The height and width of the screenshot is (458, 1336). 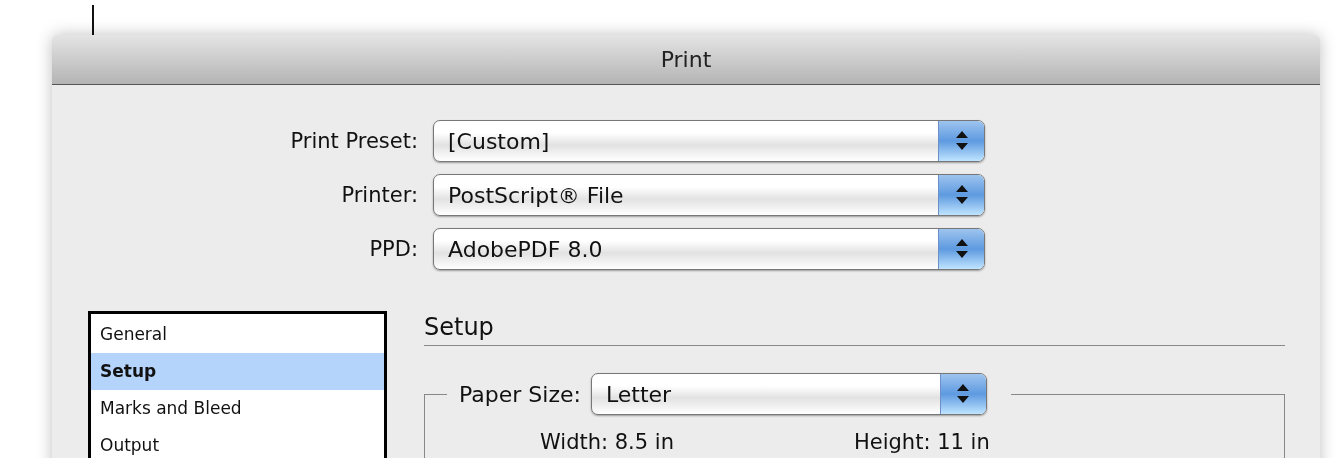 What do you see at coordinates (237, 334) in the screenshot?
I see `category-item: General` at bounding box center [237, 334].